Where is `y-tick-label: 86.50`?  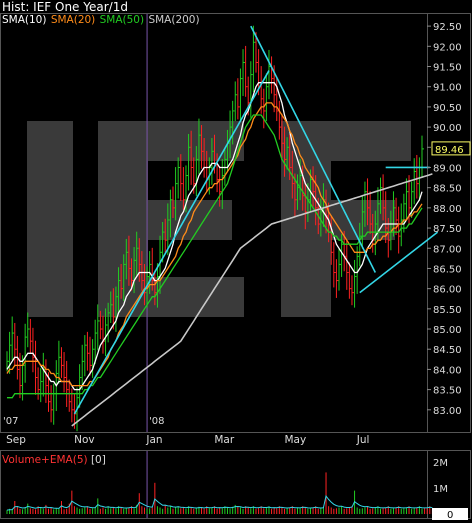 y-tick-label: 86.50 is located at coordinates (447, 269).